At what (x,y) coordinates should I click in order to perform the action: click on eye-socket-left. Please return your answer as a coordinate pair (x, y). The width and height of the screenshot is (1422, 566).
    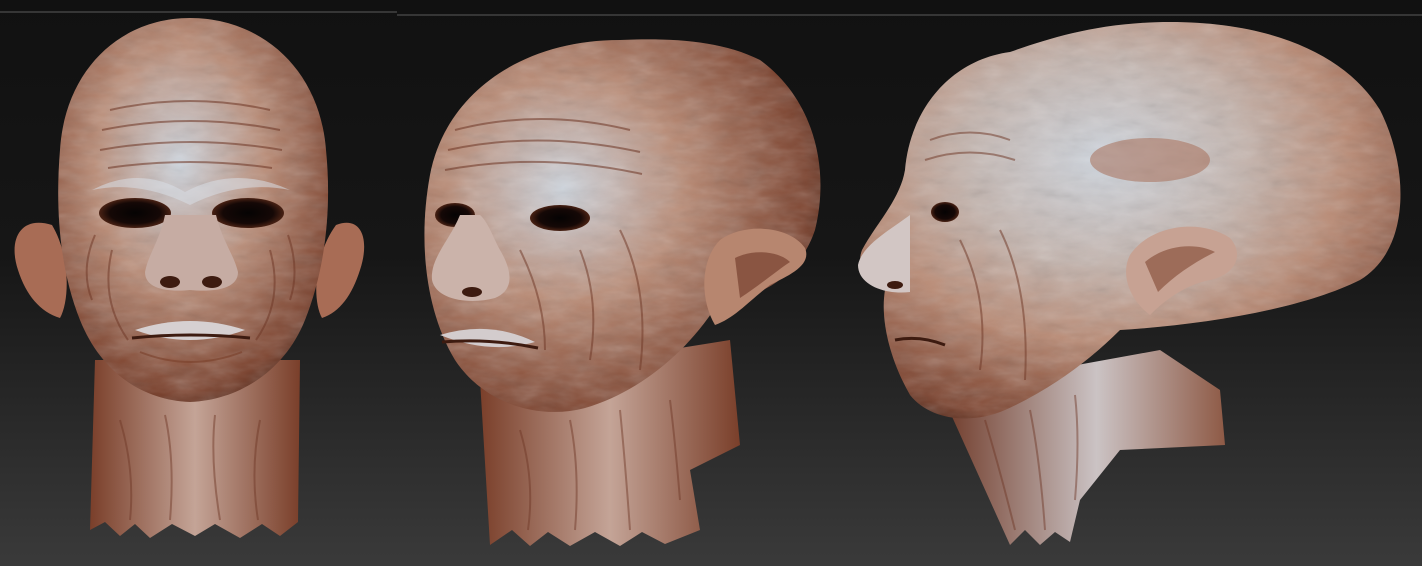
    Looking at the image, I should click on (135, 213).